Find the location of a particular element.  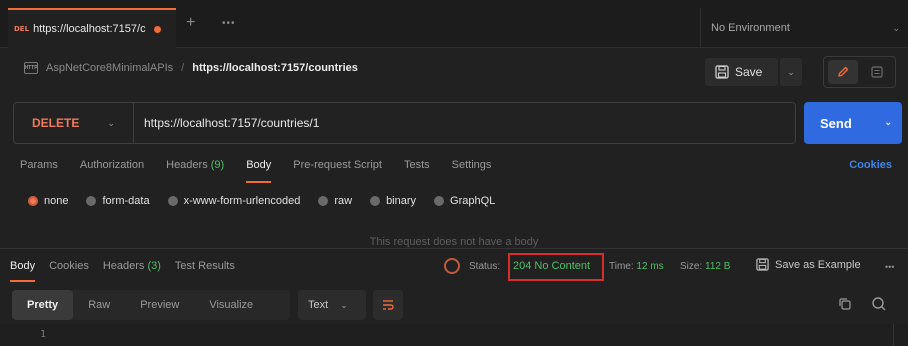

radio-binary: binary is located at coordinates (393, 201).